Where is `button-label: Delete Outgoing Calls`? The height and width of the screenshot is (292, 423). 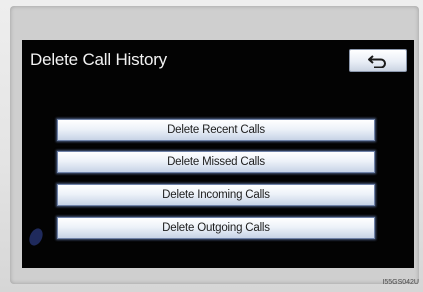
button-label: Delete Outgoing Calls is located at coordinates (216, 228).